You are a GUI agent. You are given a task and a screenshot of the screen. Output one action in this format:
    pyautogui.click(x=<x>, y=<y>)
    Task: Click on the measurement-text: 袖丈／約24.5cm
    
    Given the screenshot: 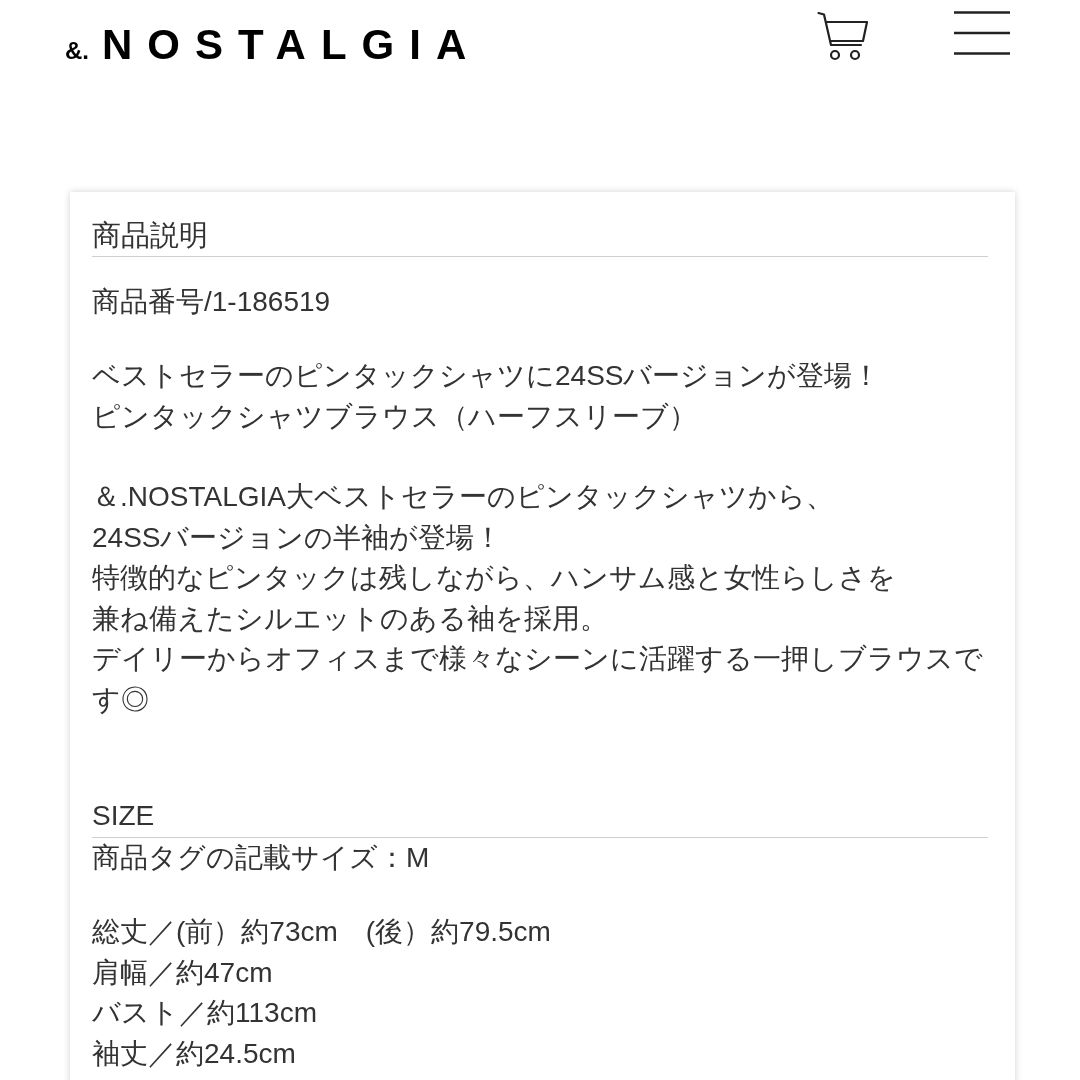 What is the action you would take?
    pyautogui.click(x=194, y=1053)
    